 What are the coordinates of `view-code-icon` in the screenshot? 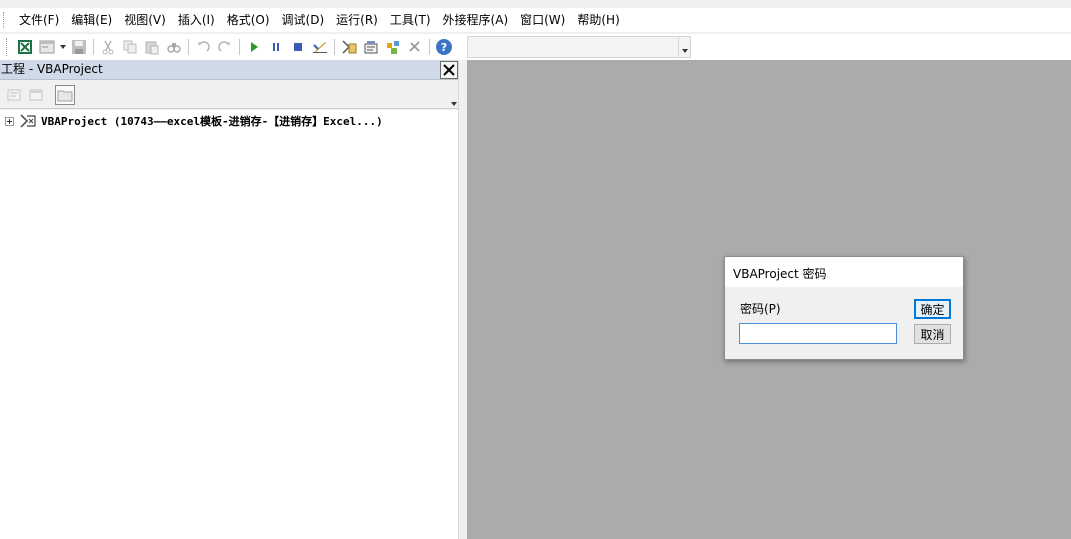 It's located at (14, 95).